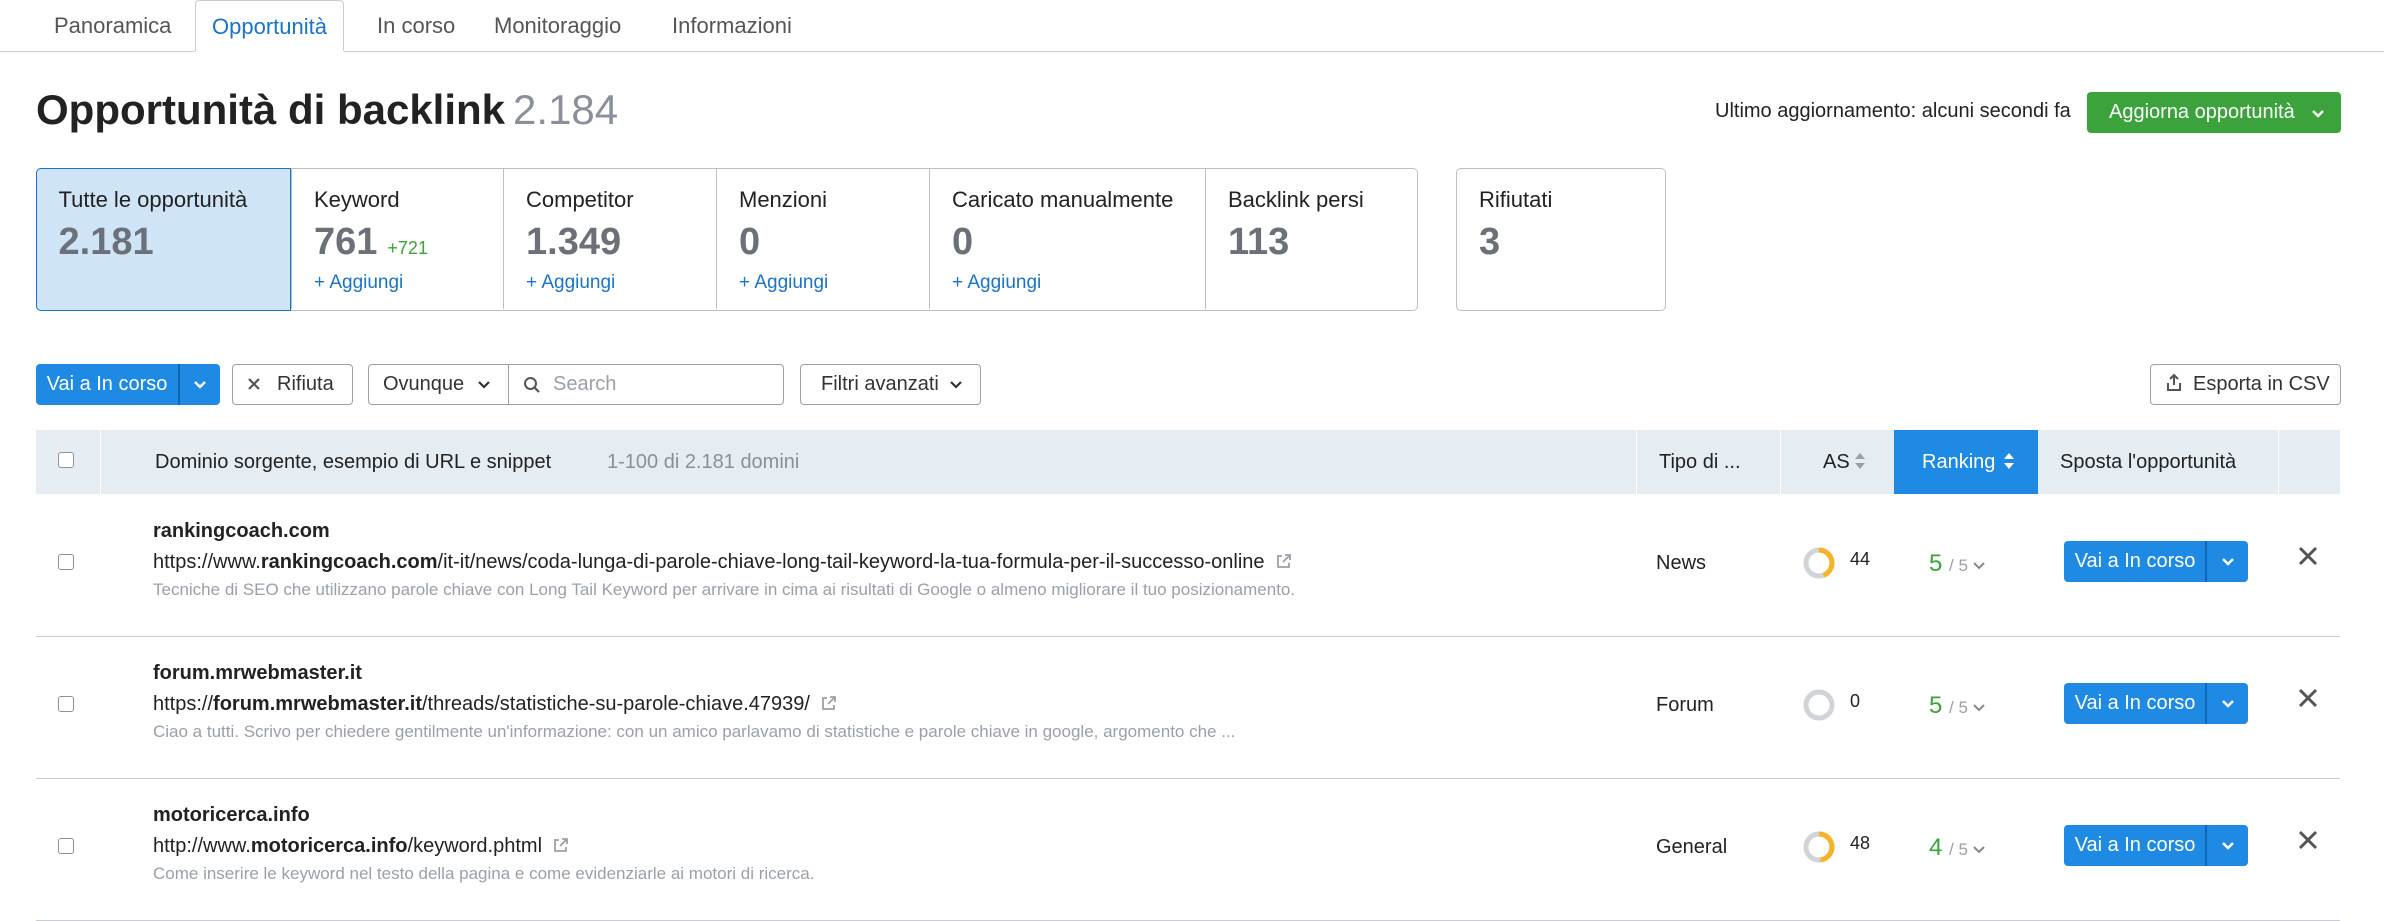  Describe the element at coordinates (1855, 701) in the screenshot. I see `authority-score-value: 0` at that location.